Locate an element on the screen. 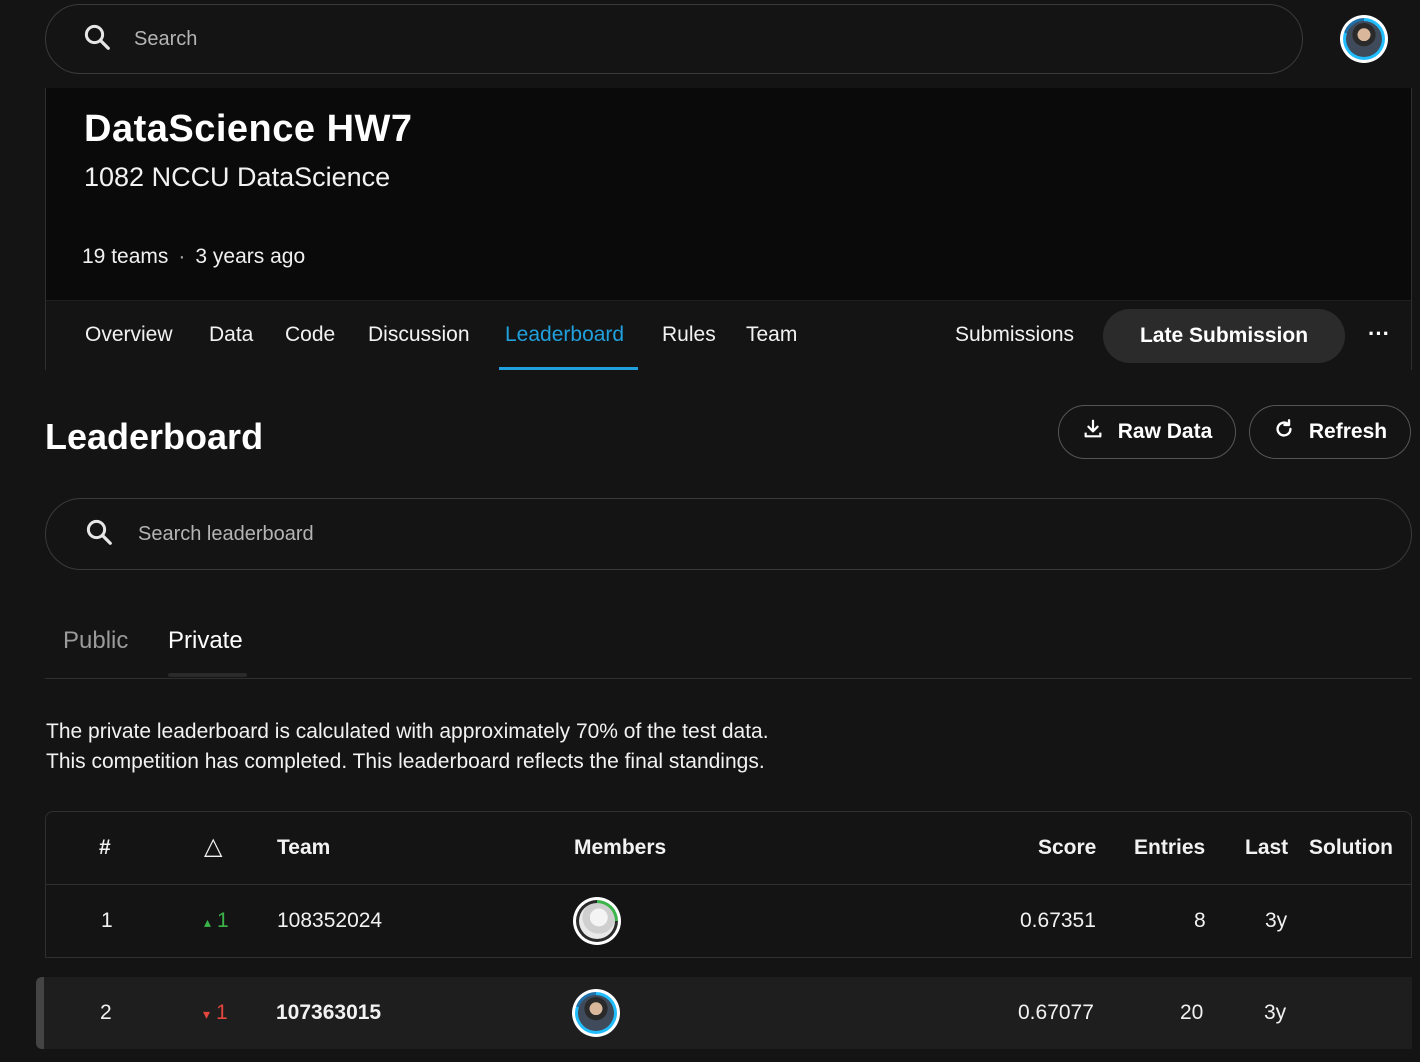  refresh-button: Refresh is located at coordinates (1330, 432).